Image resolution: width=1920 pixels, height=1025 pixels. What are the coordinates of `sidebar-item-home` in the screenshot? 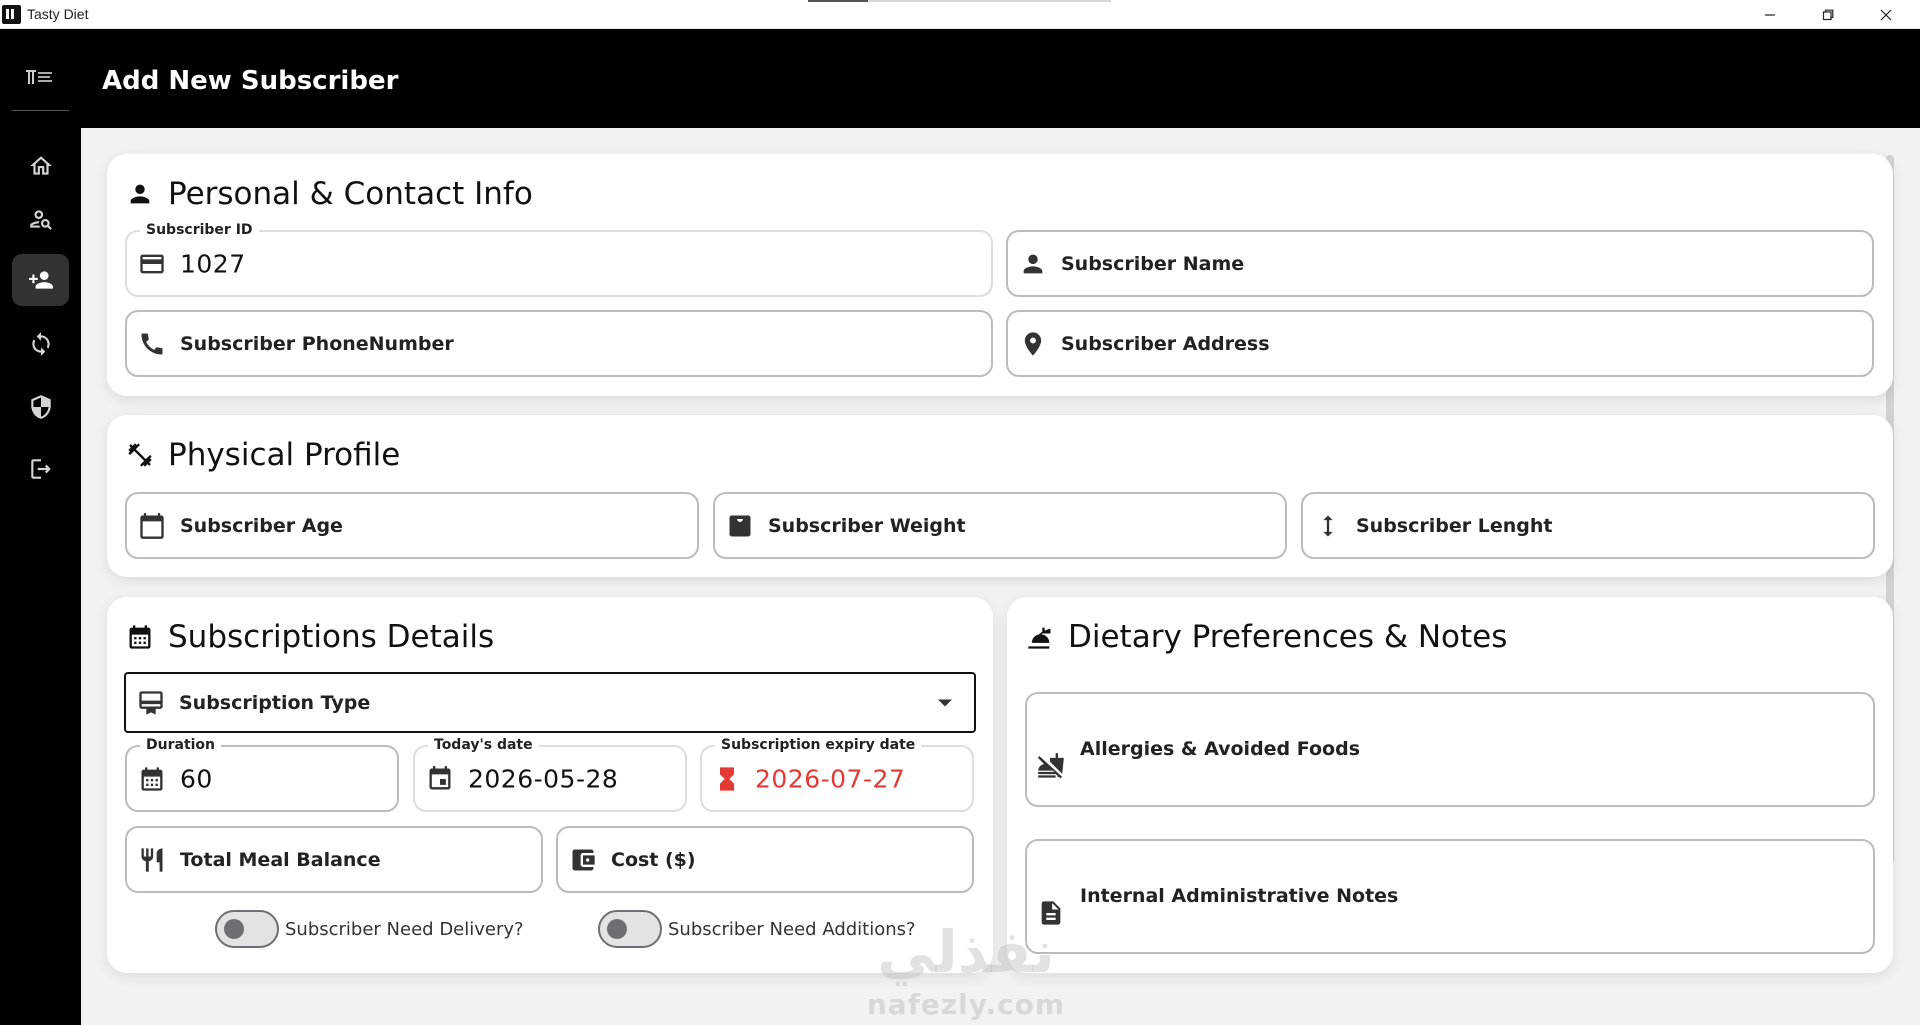 It's located at (40, 166).